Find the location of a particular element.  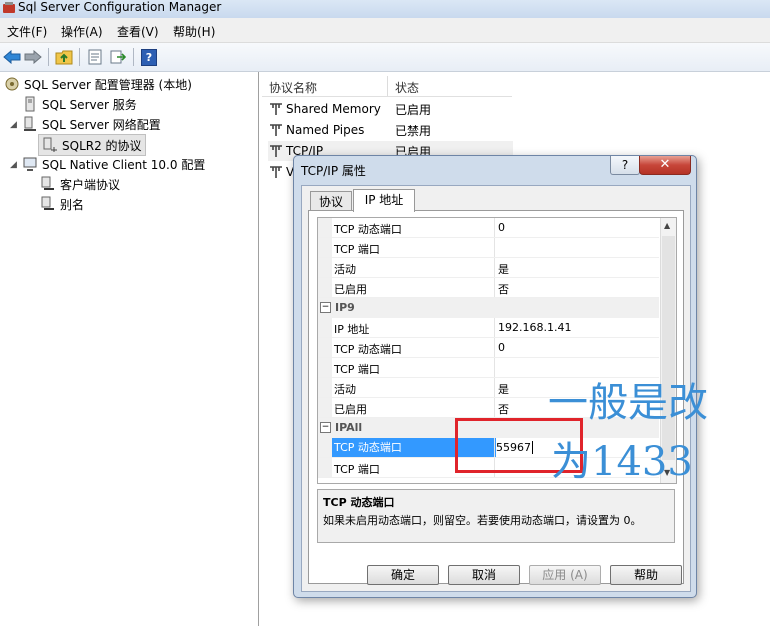

category-ip9: − IP9 is located at coordinates (488, 308).